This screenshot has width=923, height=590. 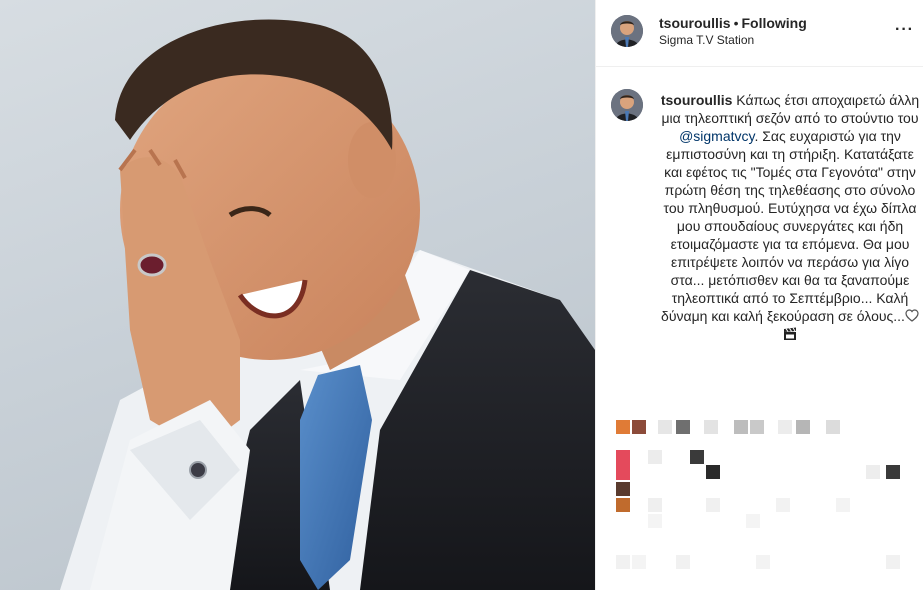 What do you see at coordinates (912, 315) in the screenshot?
I see `white-heart-icon` at bounding box center [912, 315].